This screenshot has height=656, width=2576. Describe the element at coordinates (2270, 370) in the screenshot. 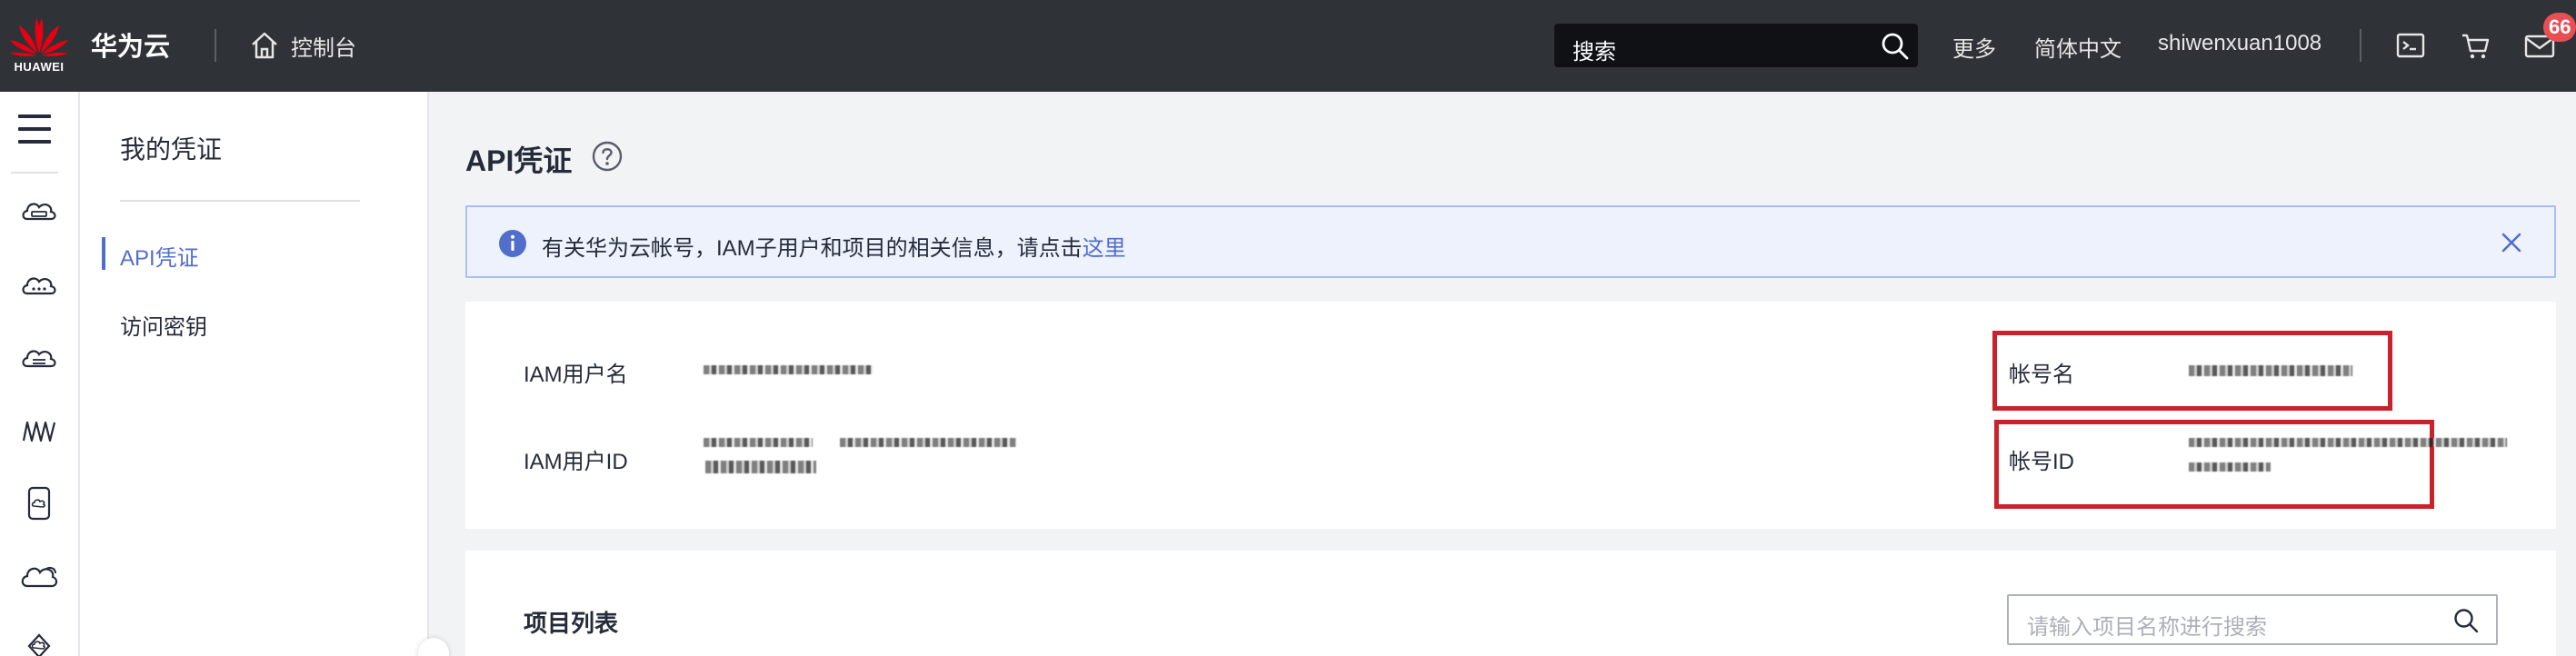

I see `account-name-value-redacted` at that location.